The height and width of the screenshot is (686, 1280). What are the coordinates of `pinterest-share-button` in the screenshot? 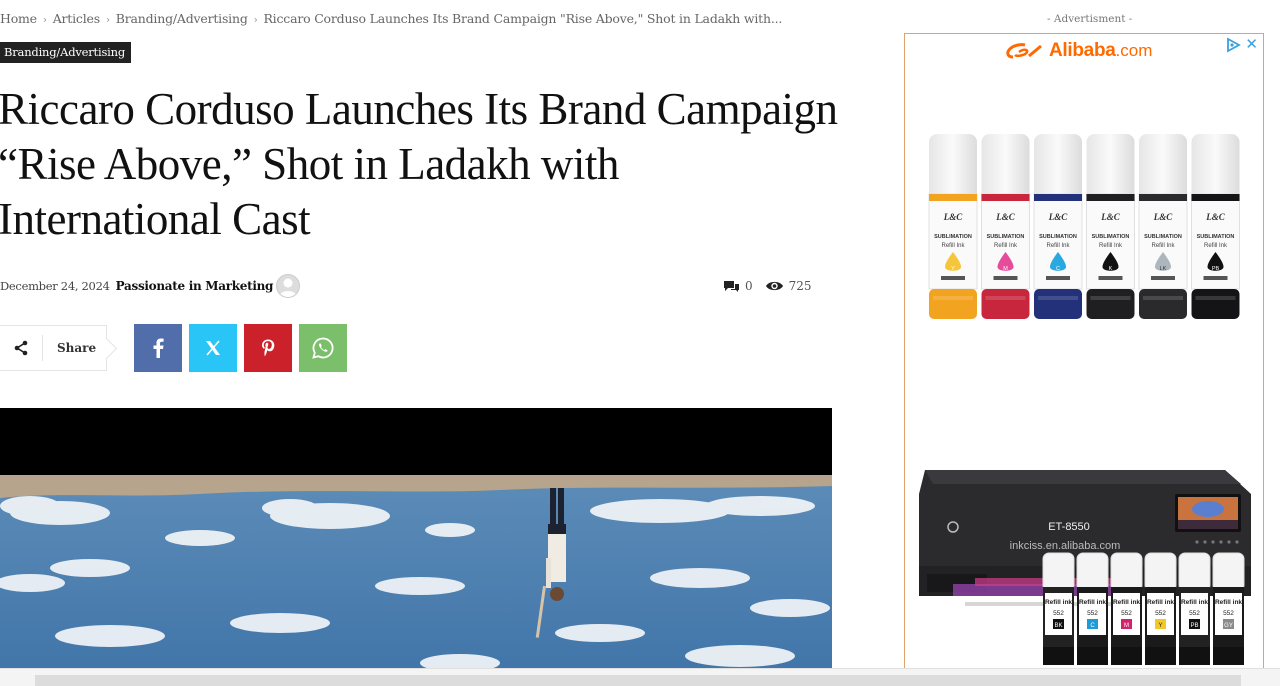 It's located at (268, 348).